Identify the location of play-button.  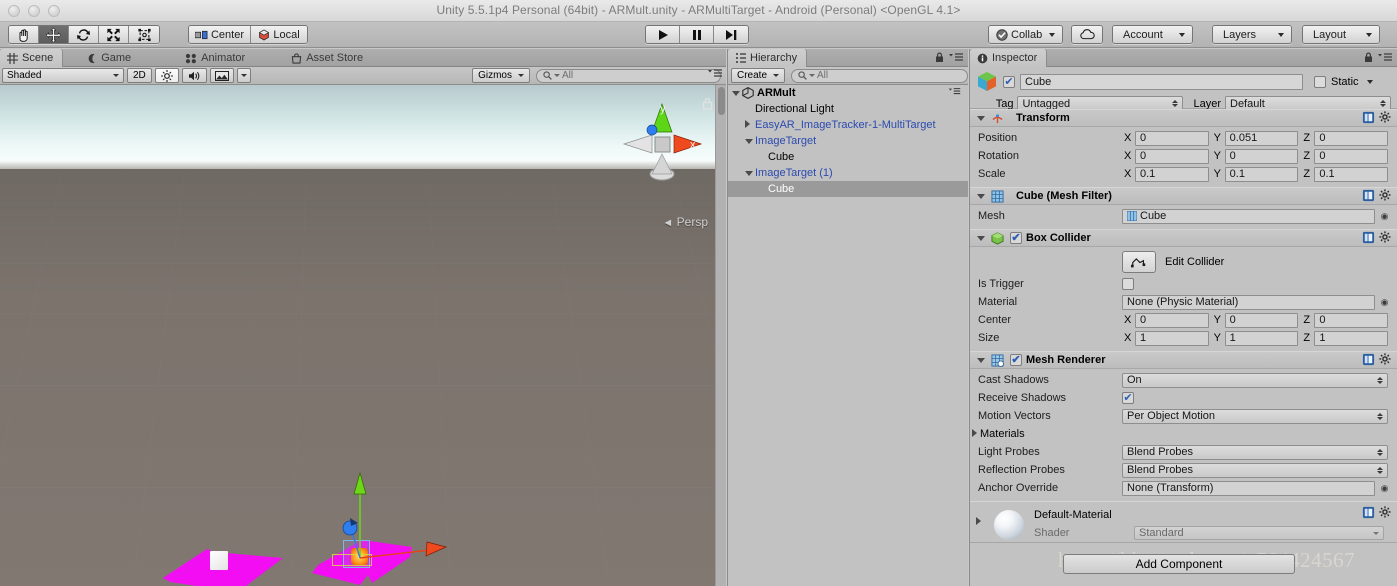
(663, 34).